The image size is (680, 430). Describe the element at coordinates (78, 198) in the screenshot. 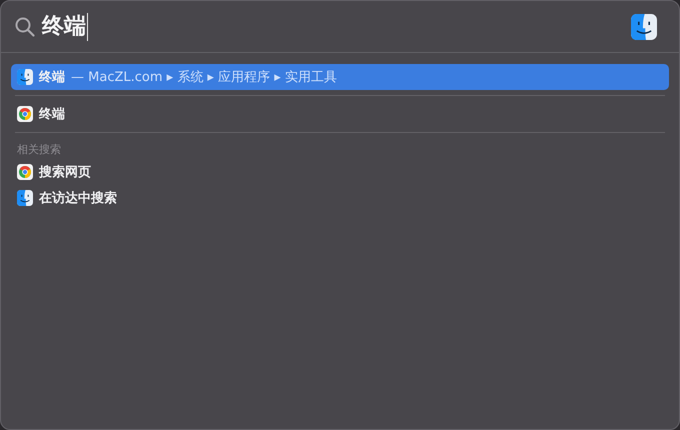

I see `result-title: 在访达中搜索` at that location.